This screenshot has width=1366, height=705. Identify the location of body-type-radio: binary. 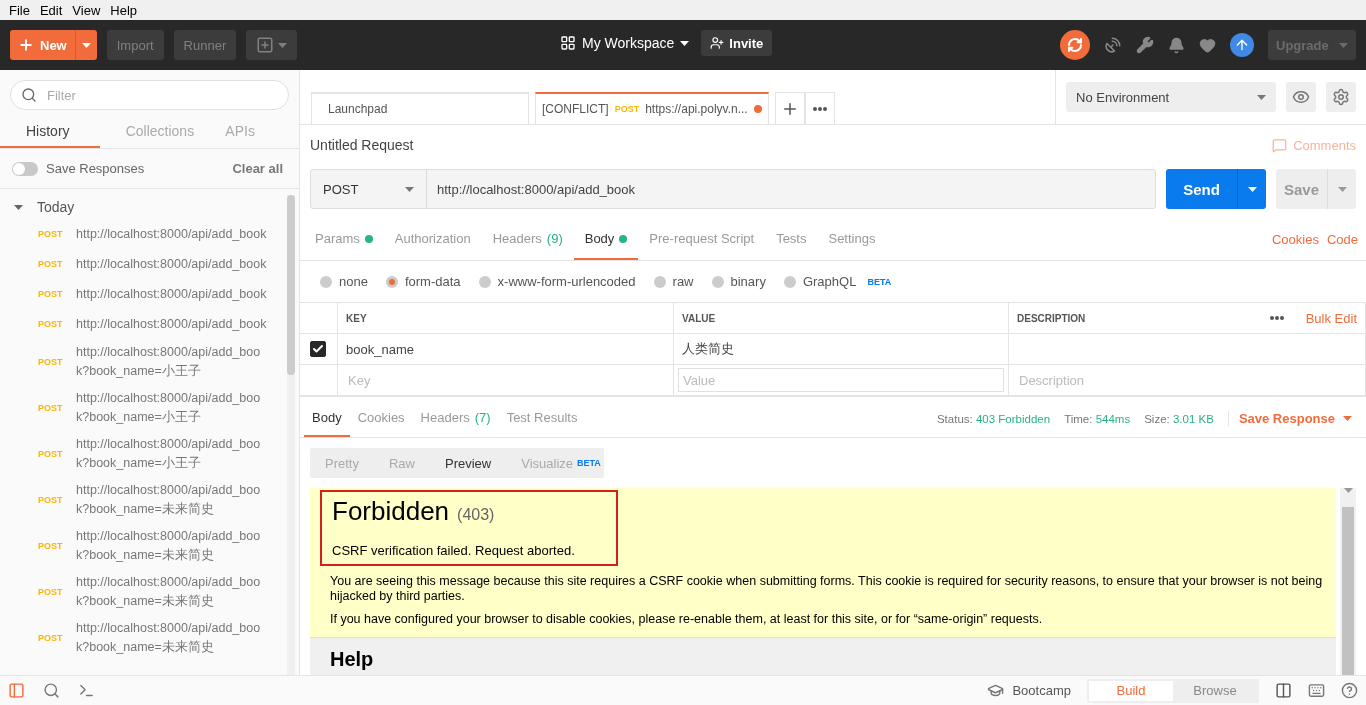
(738, 281).